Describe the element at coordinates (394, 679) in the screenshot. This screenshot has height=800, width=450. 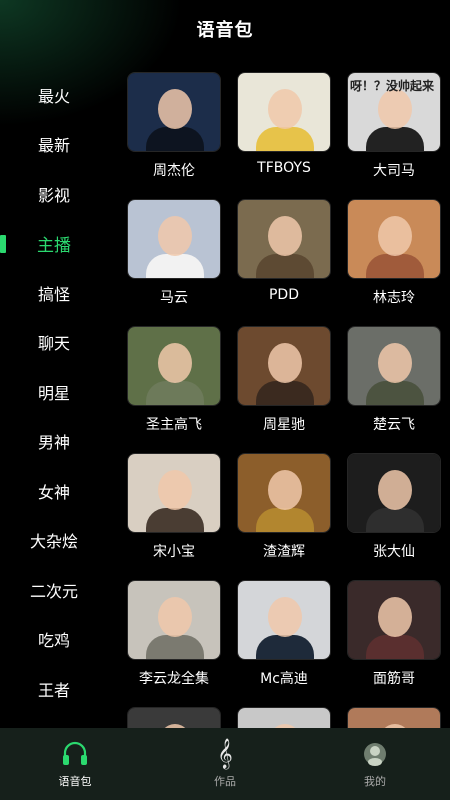
I see `voice-pack-name: 面筋哥` at that location.